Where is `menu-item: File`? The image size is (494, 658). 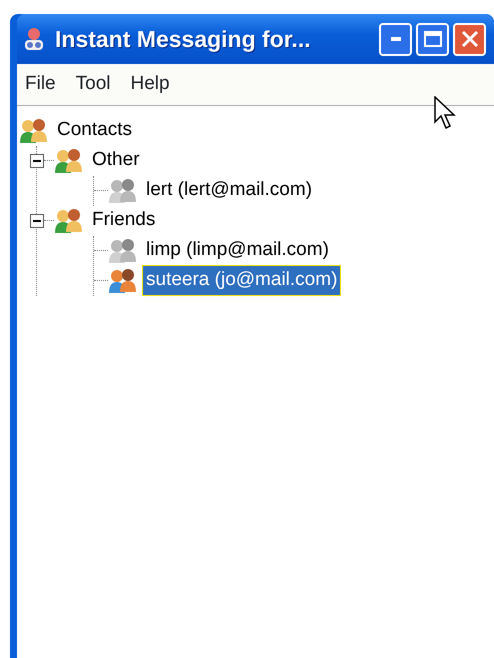 menu-item: File is located at coordinates (40, 84).